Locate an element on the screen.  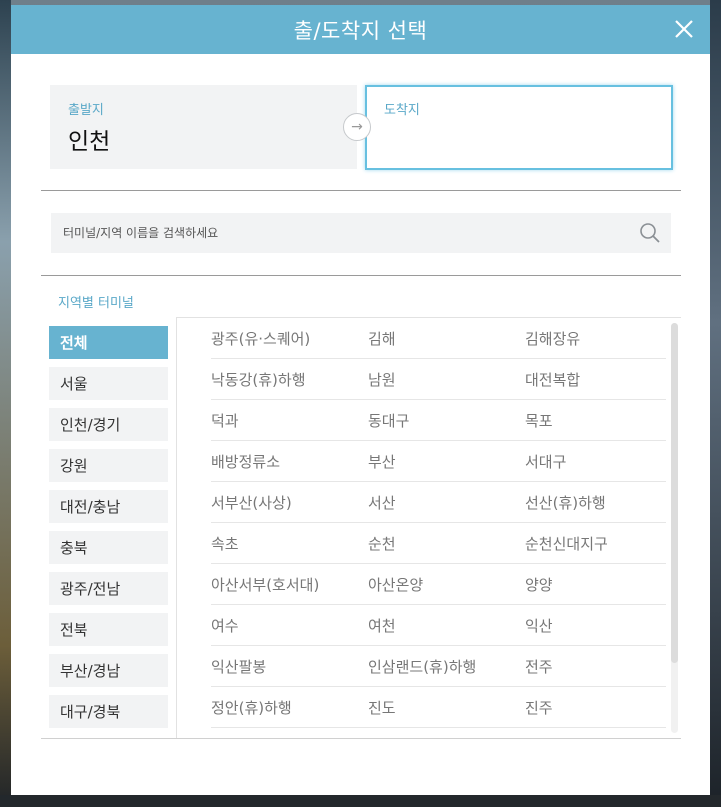
terminal-item: 동대구 is located at coordinates (446, 420).